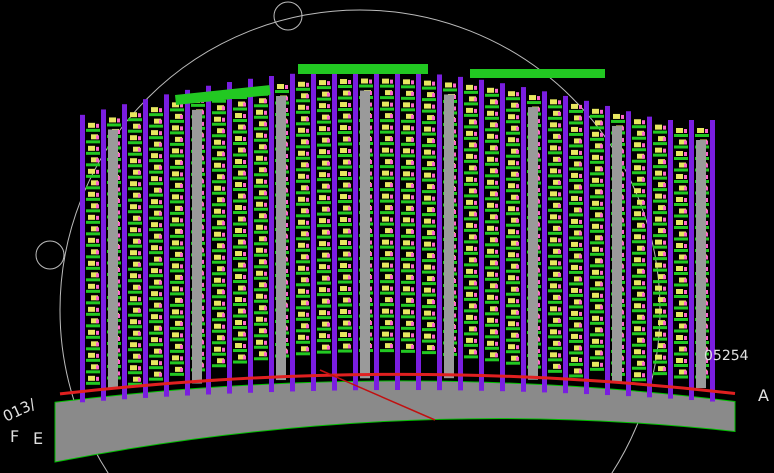 The image size is (774, 473). What do you see at coordinates (19, 410) in the screenshot?
I see `grid-label: 013/` at bounding box center [19, 410].